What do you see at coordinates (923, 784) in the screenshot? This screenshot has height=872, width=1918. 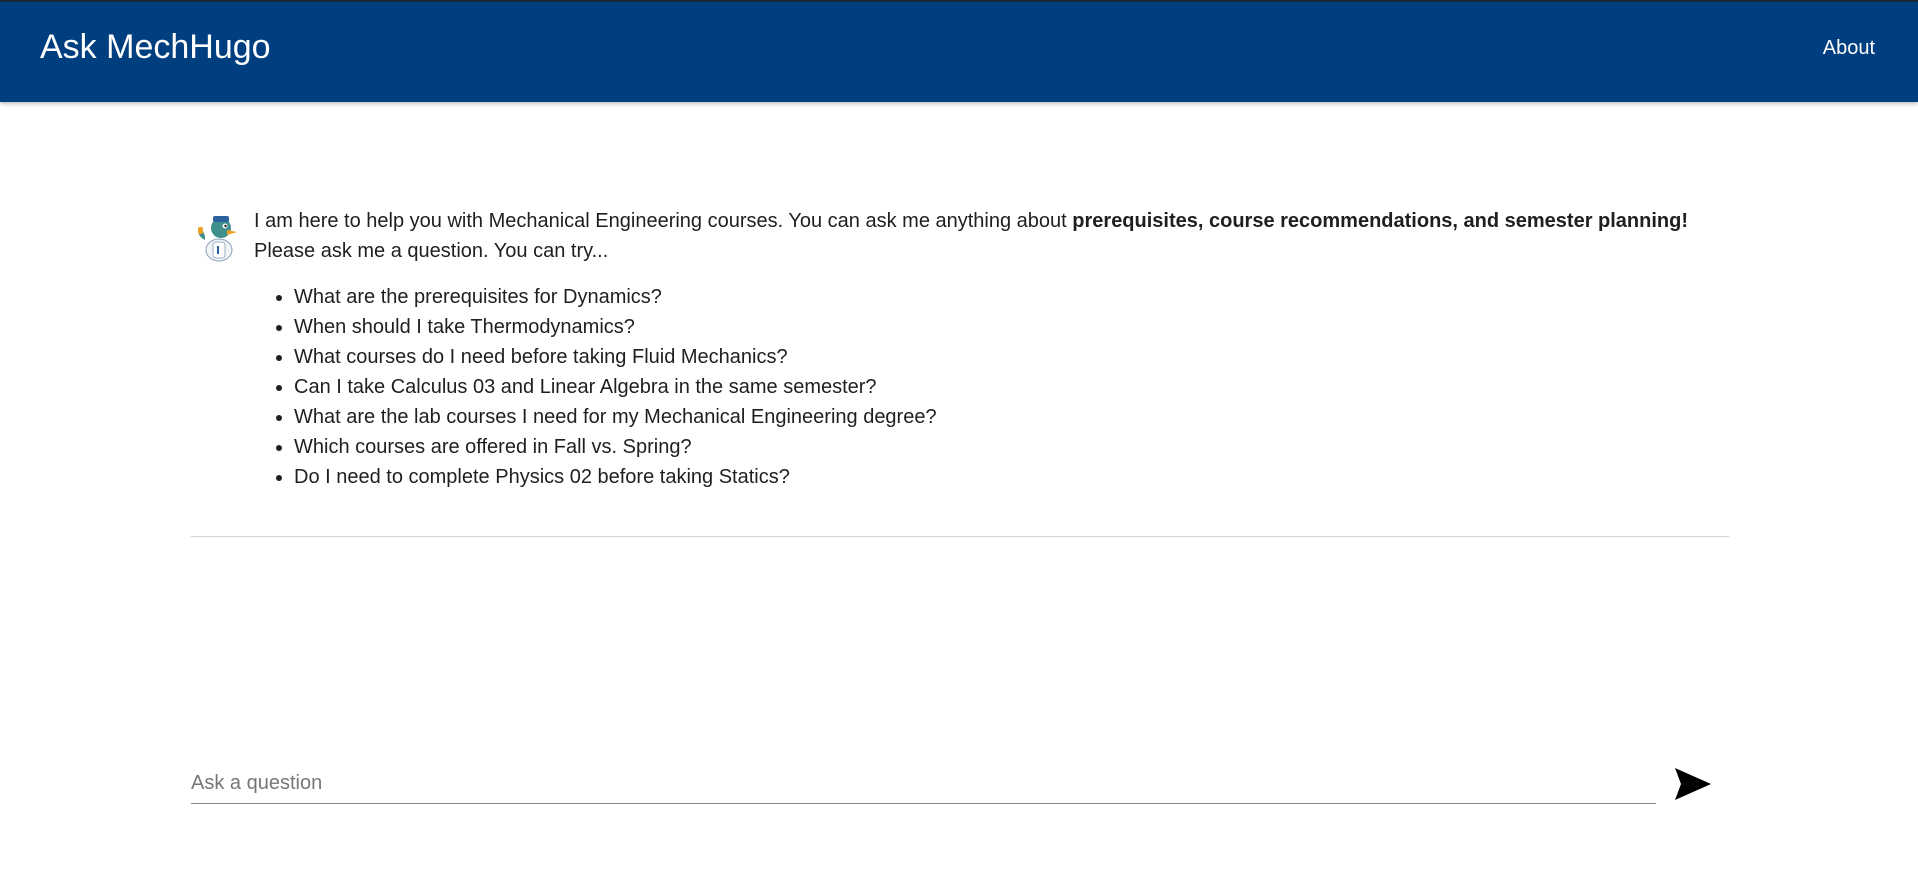 I see `question-input` at bounding box center [923, 784].